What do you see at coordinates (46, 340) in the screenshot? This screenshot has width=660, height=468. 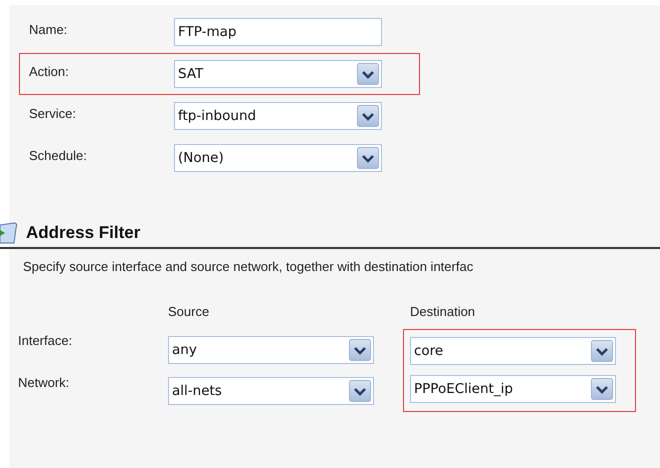 I see `field-label: Interface:` at bounding box center [46, 340].